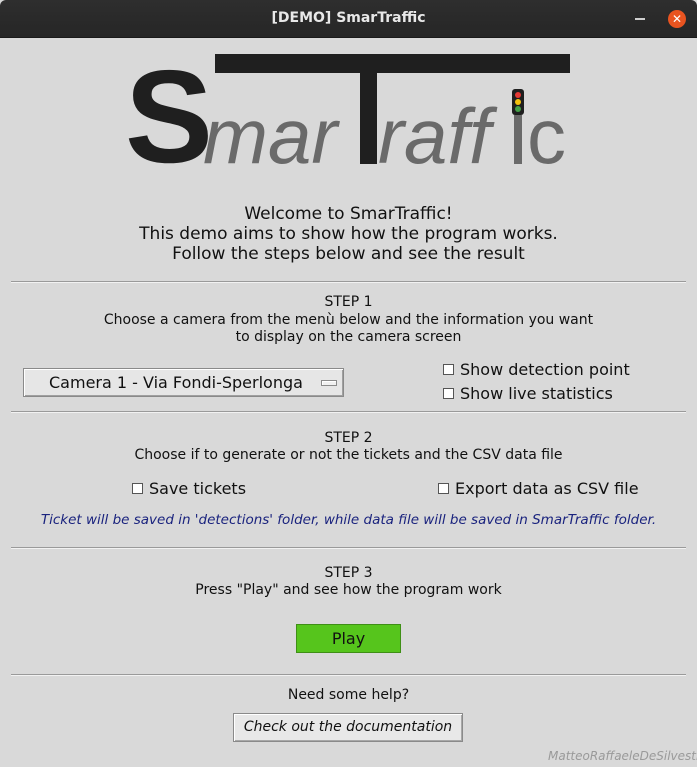 The image size is (697, 767). What do you see at coordinates (640, 19) in the screenshot?
I see `minimize-icon` at bounding box center [640, 19].